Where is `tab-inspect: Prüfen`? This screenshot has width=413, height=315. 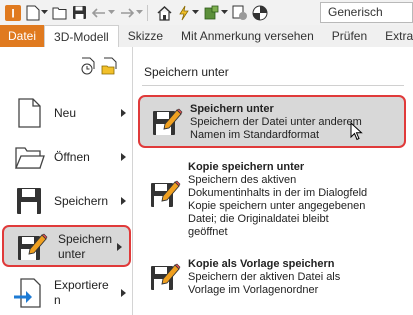
tab-inspect: Prüfen is located at coordinates (349, 36).